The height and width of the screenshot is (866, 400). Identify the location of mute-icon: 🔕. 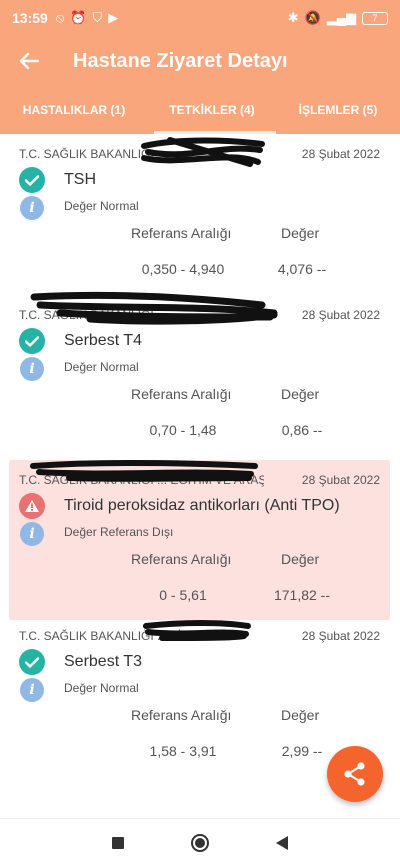
(312, 17).